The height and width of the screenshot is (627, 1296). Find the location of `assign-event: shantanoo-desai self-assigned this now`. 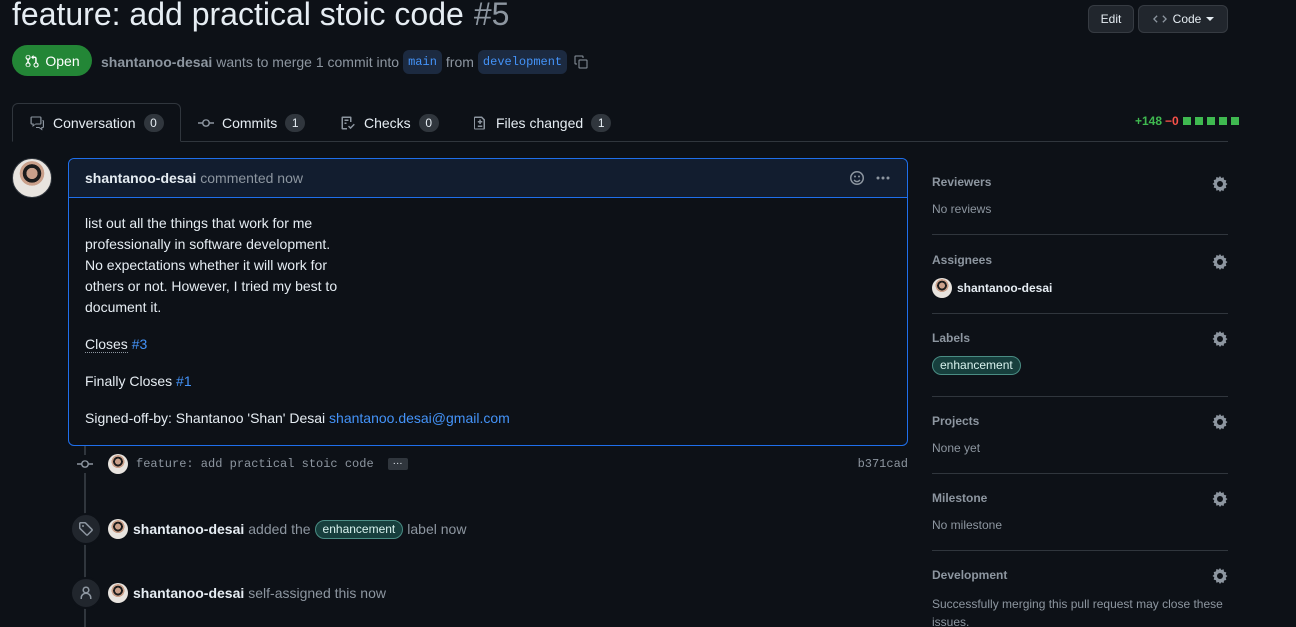

assign-event: shantanoo-desai self-assigned this now is located at coordinates (228, 593).